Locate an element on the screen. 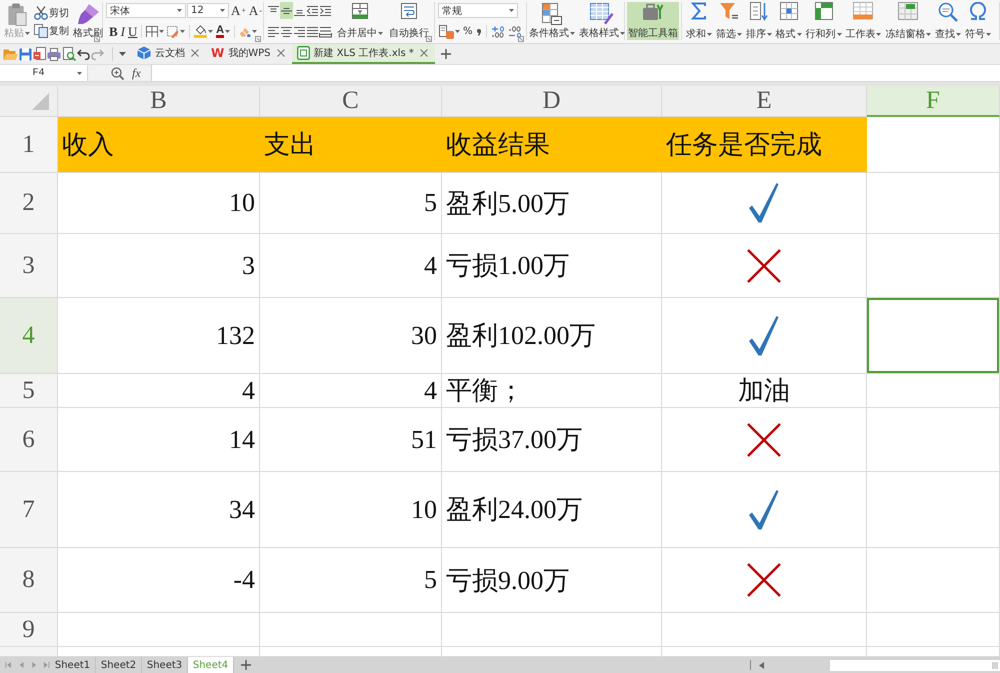  number-format-button is located at coordinates (449, 31).